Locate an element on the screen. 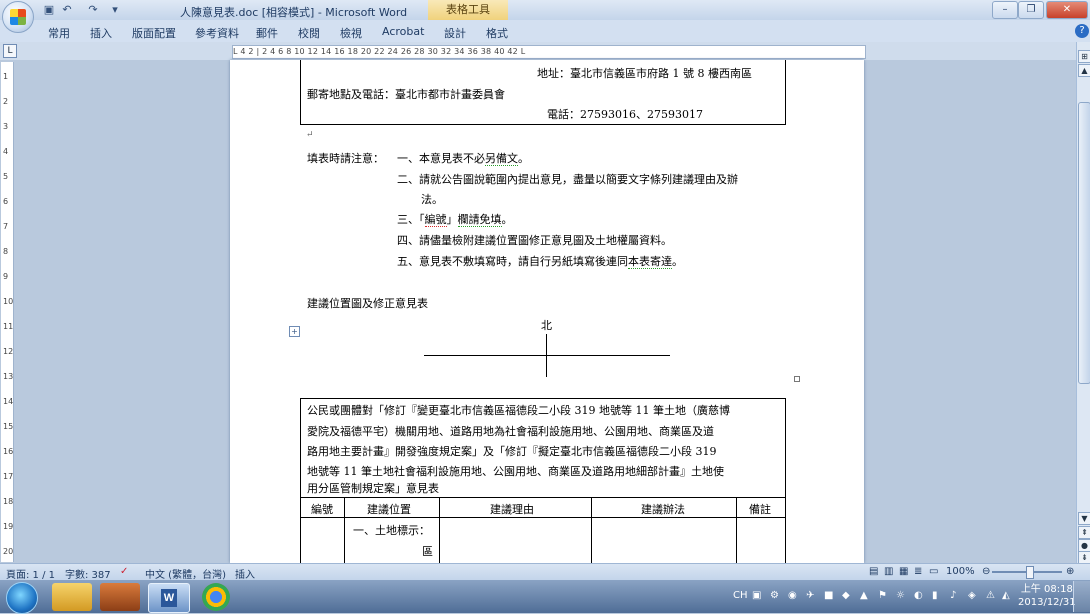 This screenshot has width=1090, height=614. window-title: 人陳意見表.doc [相容模式] - Microsoft Word is located at coordinates (294, 12).